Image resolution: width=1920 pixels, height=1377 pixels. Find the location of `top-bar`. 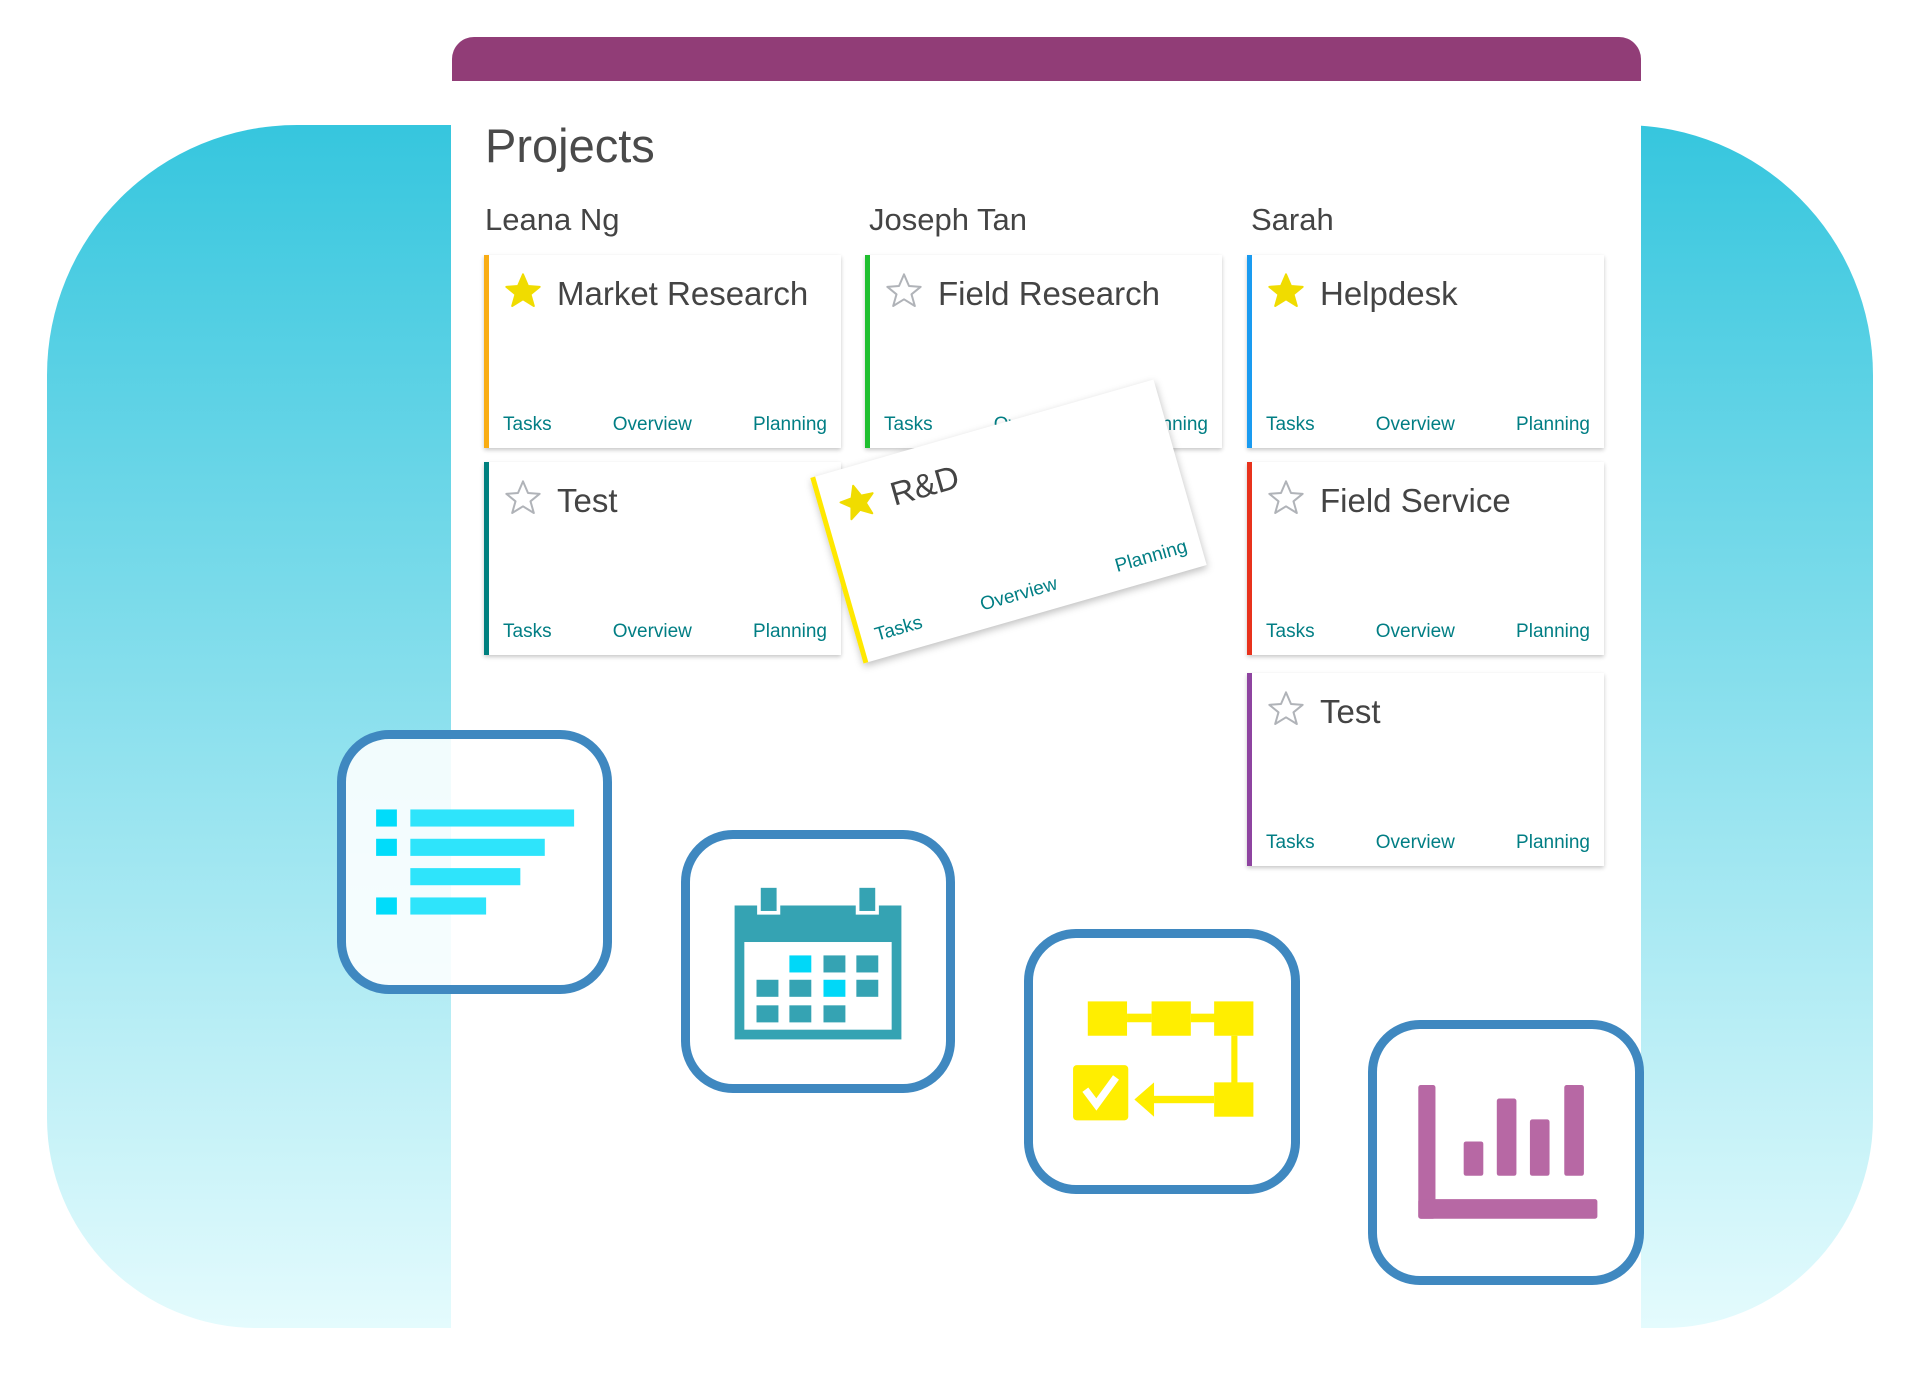

top-bar is located at coordinates (1046, 59).